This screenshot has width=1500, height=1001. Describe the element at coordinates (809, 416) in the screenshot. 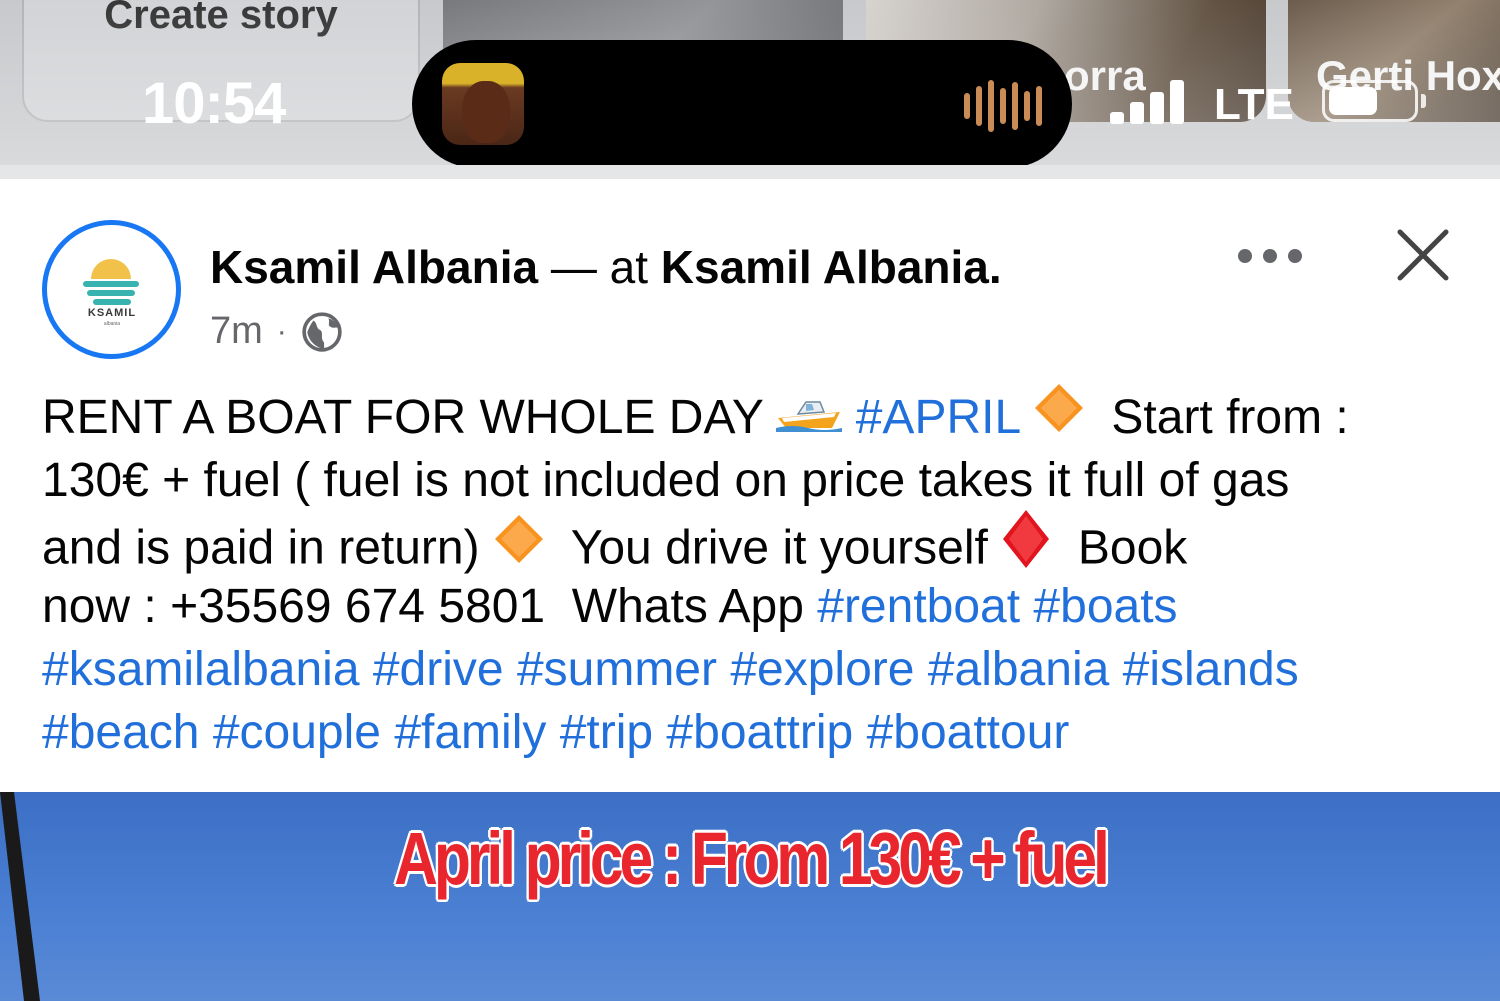

I see `speedboat-emoji` at that location.